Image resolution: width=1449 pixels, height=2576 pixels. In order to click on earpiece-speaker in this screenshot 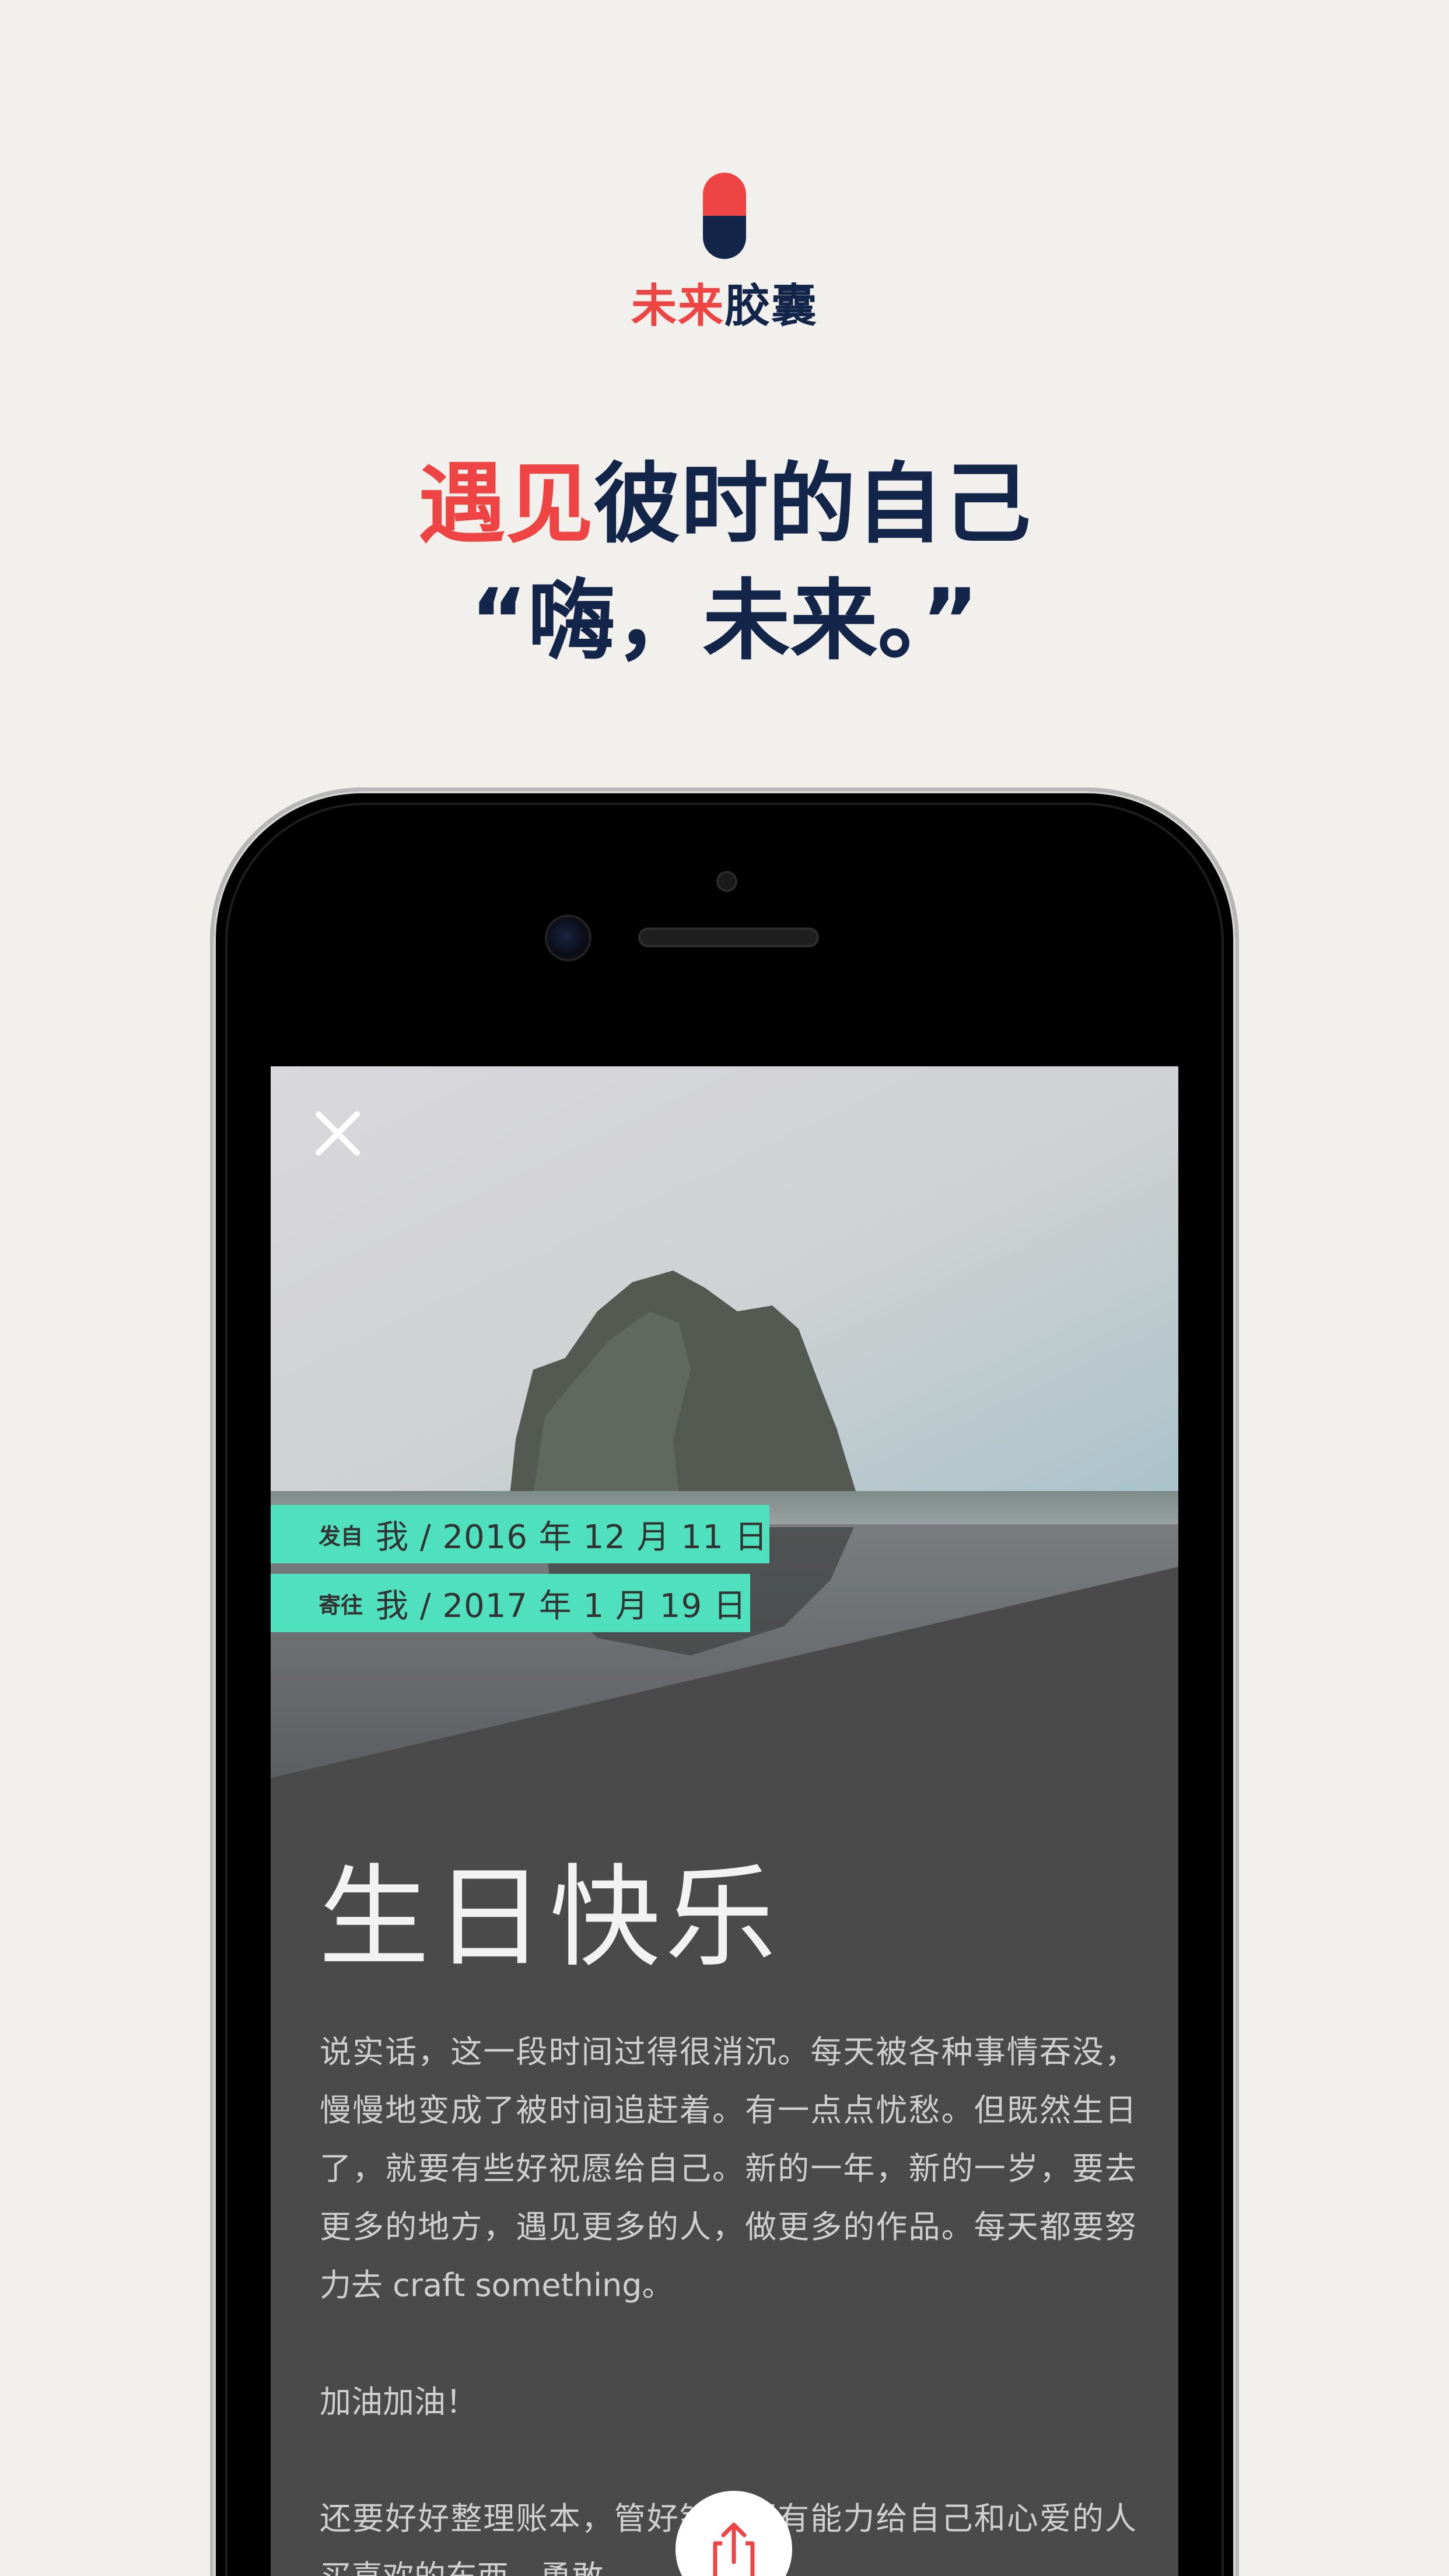, I will do `click(729, 937)`.